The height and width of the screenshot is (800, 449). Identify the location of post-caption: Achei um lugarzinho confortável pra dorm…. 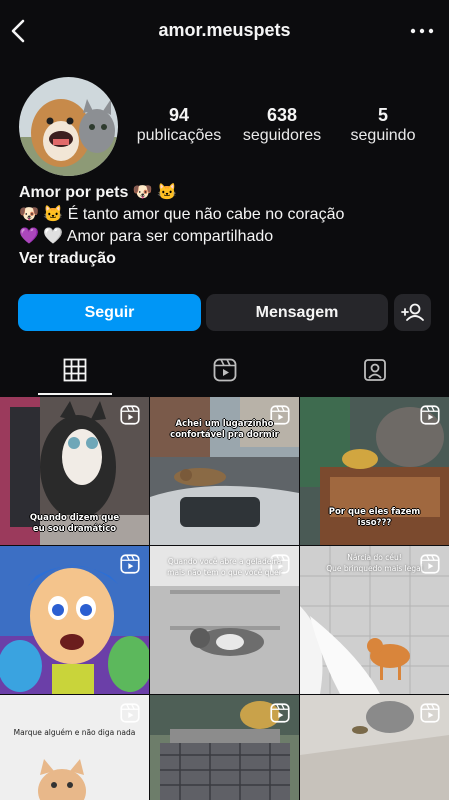
(224, 429).